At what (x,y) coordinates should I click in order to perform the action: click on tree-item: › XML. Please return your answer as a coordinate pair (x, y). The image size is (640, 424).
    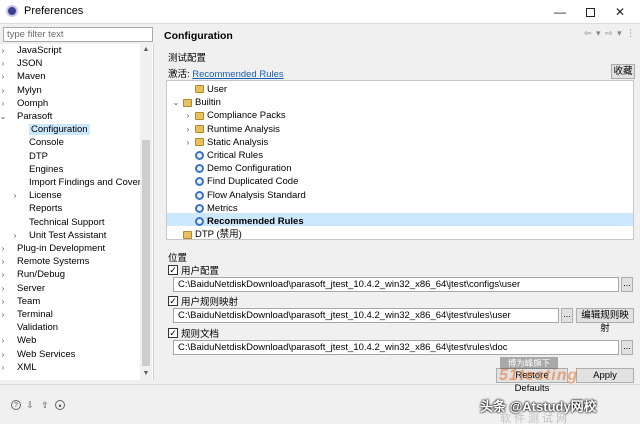
    Looking at the image, I should click on (19, 367).